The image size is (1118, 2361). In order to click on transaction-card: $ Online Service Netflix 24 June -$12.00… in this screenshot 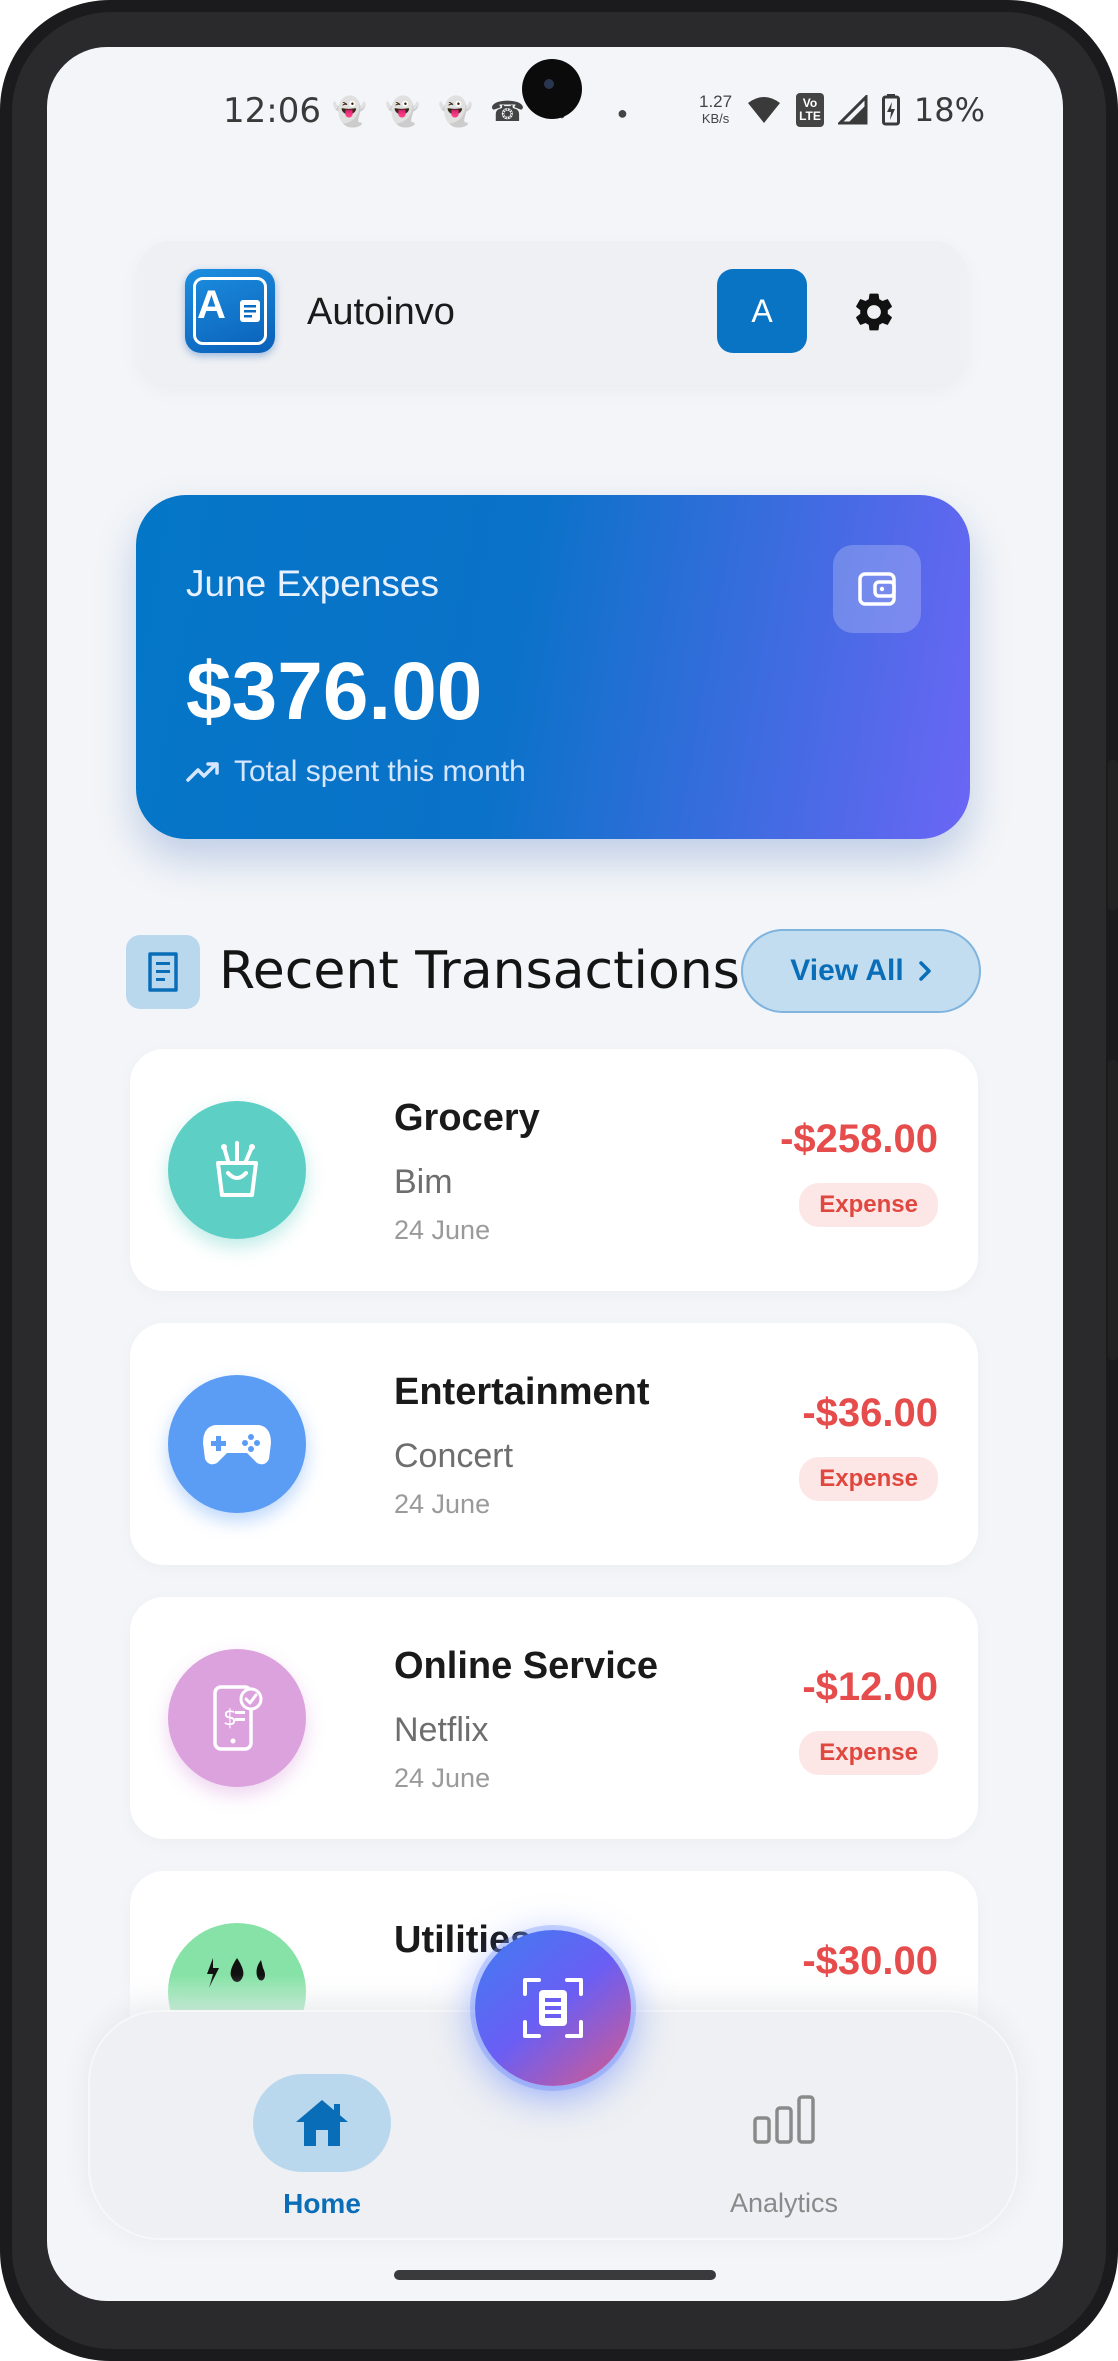, I will do `click(554, 1718)`.